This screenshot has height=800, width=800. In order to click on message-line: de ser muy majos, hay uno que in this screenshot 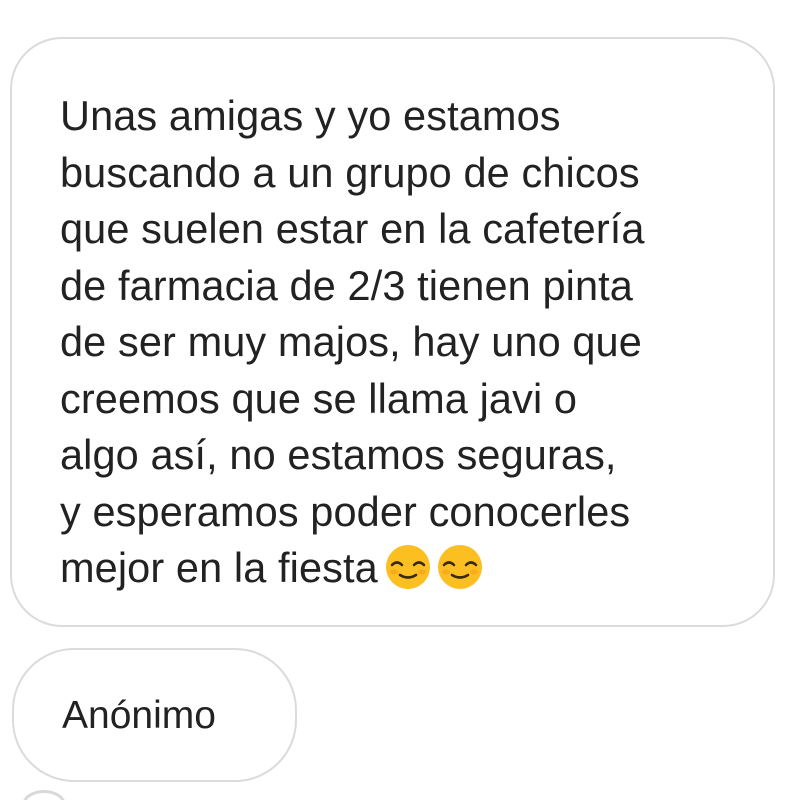, I will do `click(351, 341)`.